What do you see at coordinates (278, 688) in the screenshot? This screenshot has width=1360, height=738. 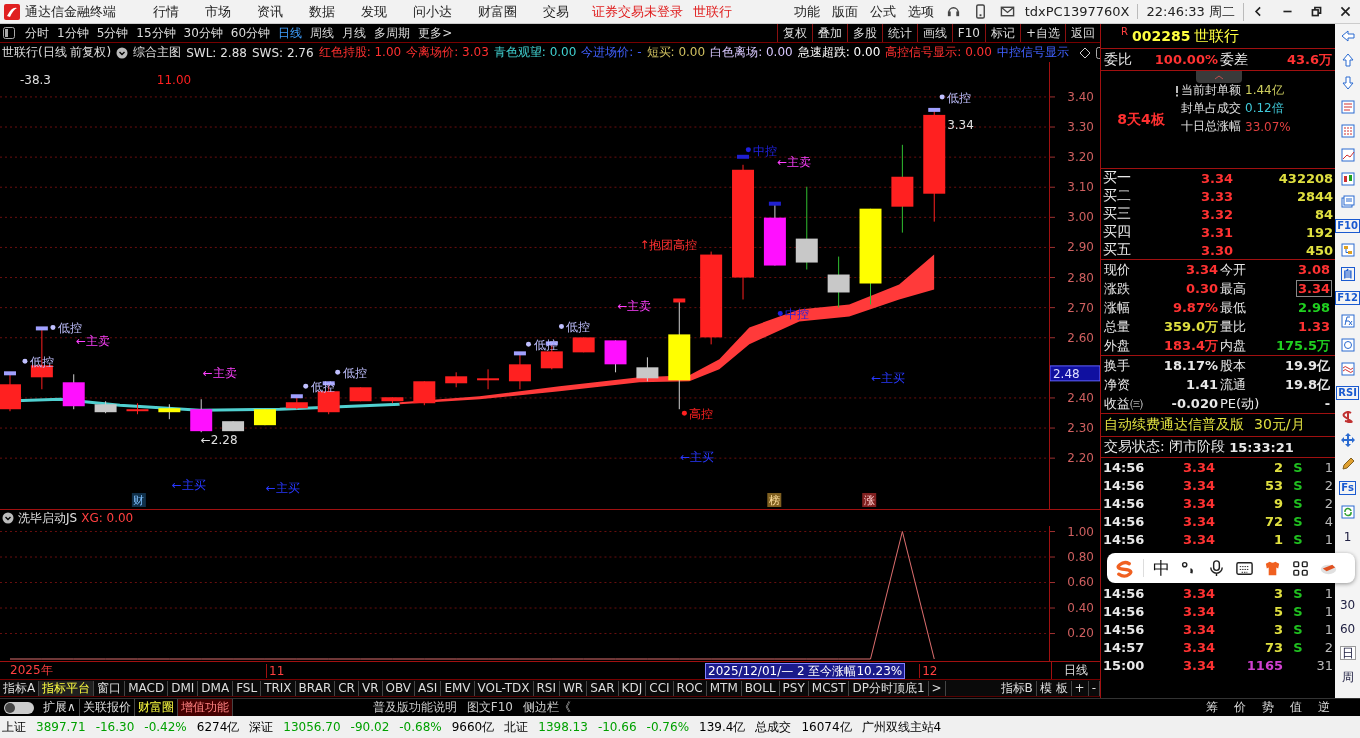 I see `indicator-tab: TRIX` at bounding box center [278, 688].